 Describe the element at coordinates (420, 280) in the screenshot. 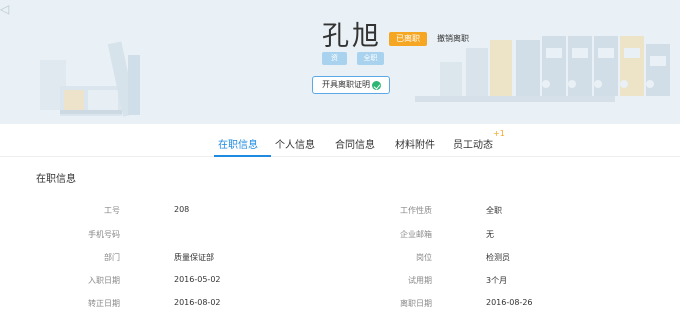

I see `field-label-probation: 试用期` at that location.